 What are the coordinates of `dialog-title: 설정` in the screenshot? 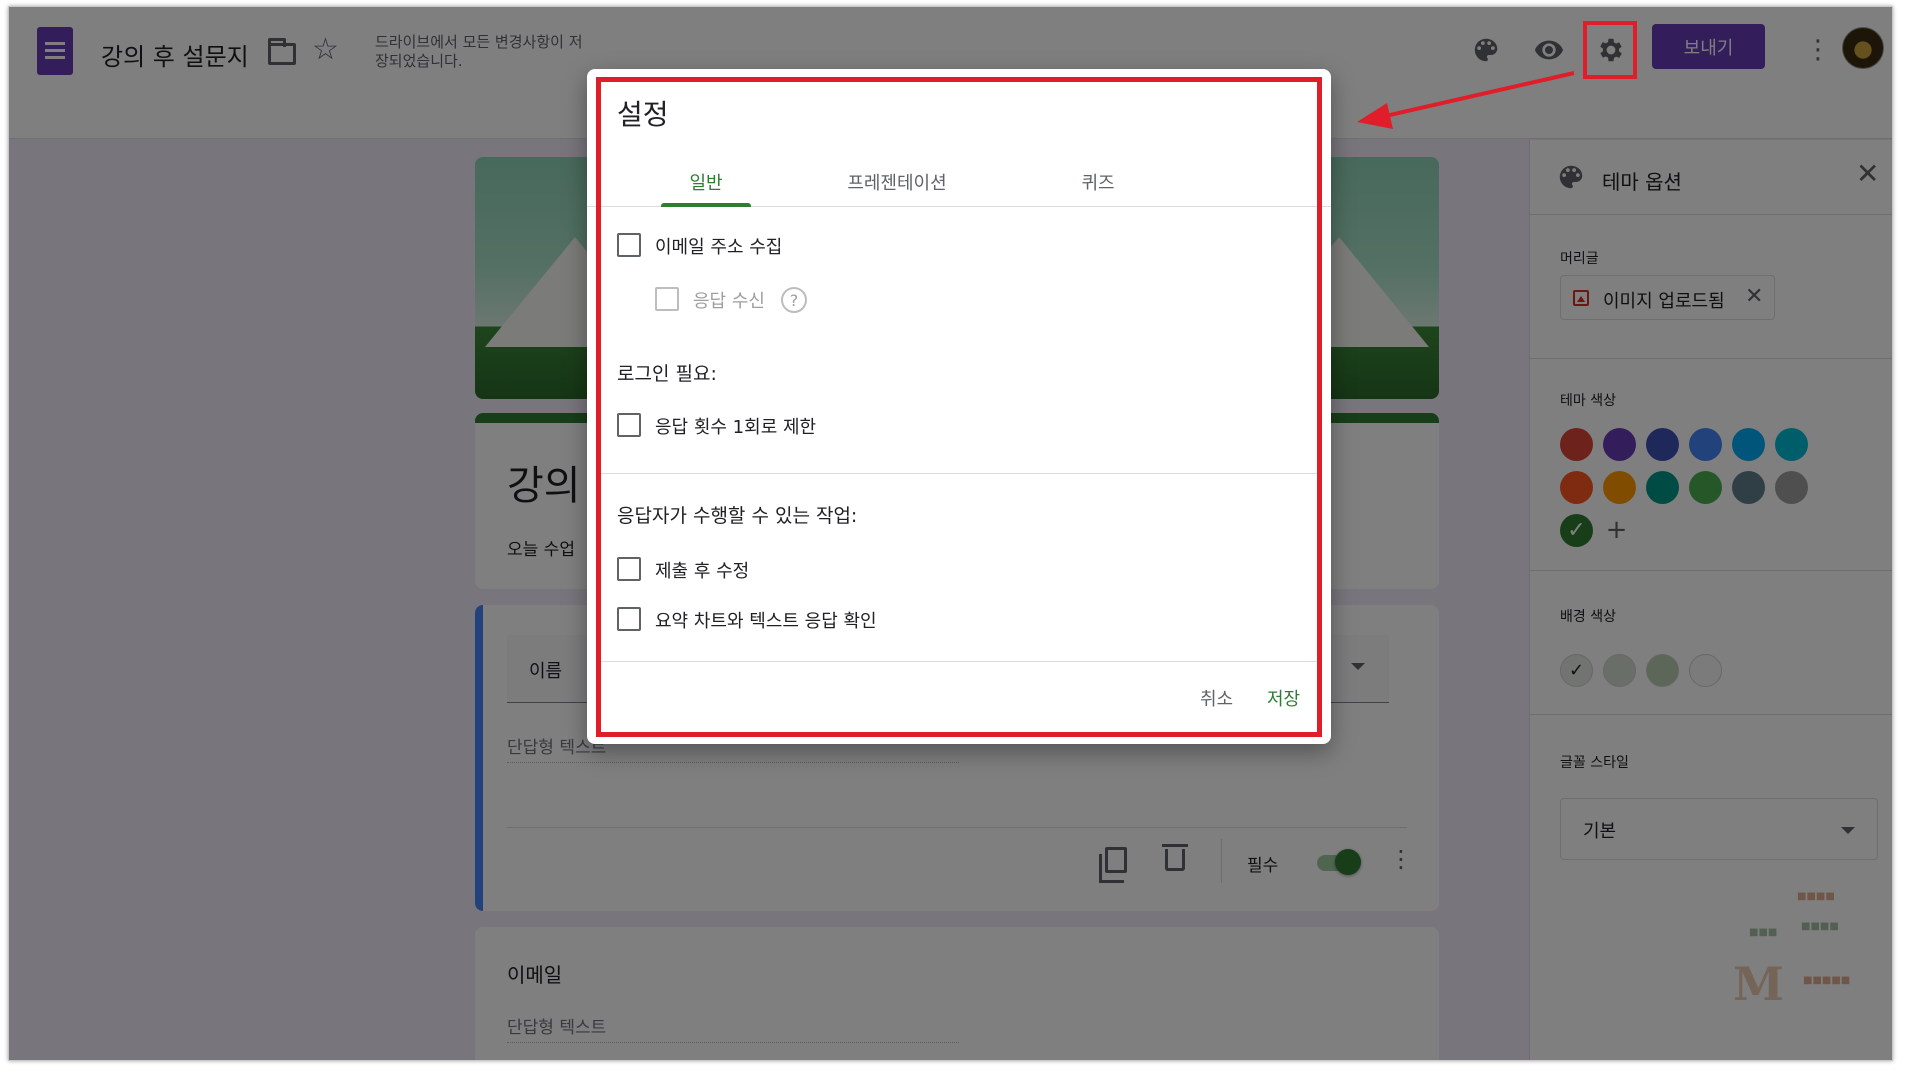 It's located at (643, 114).